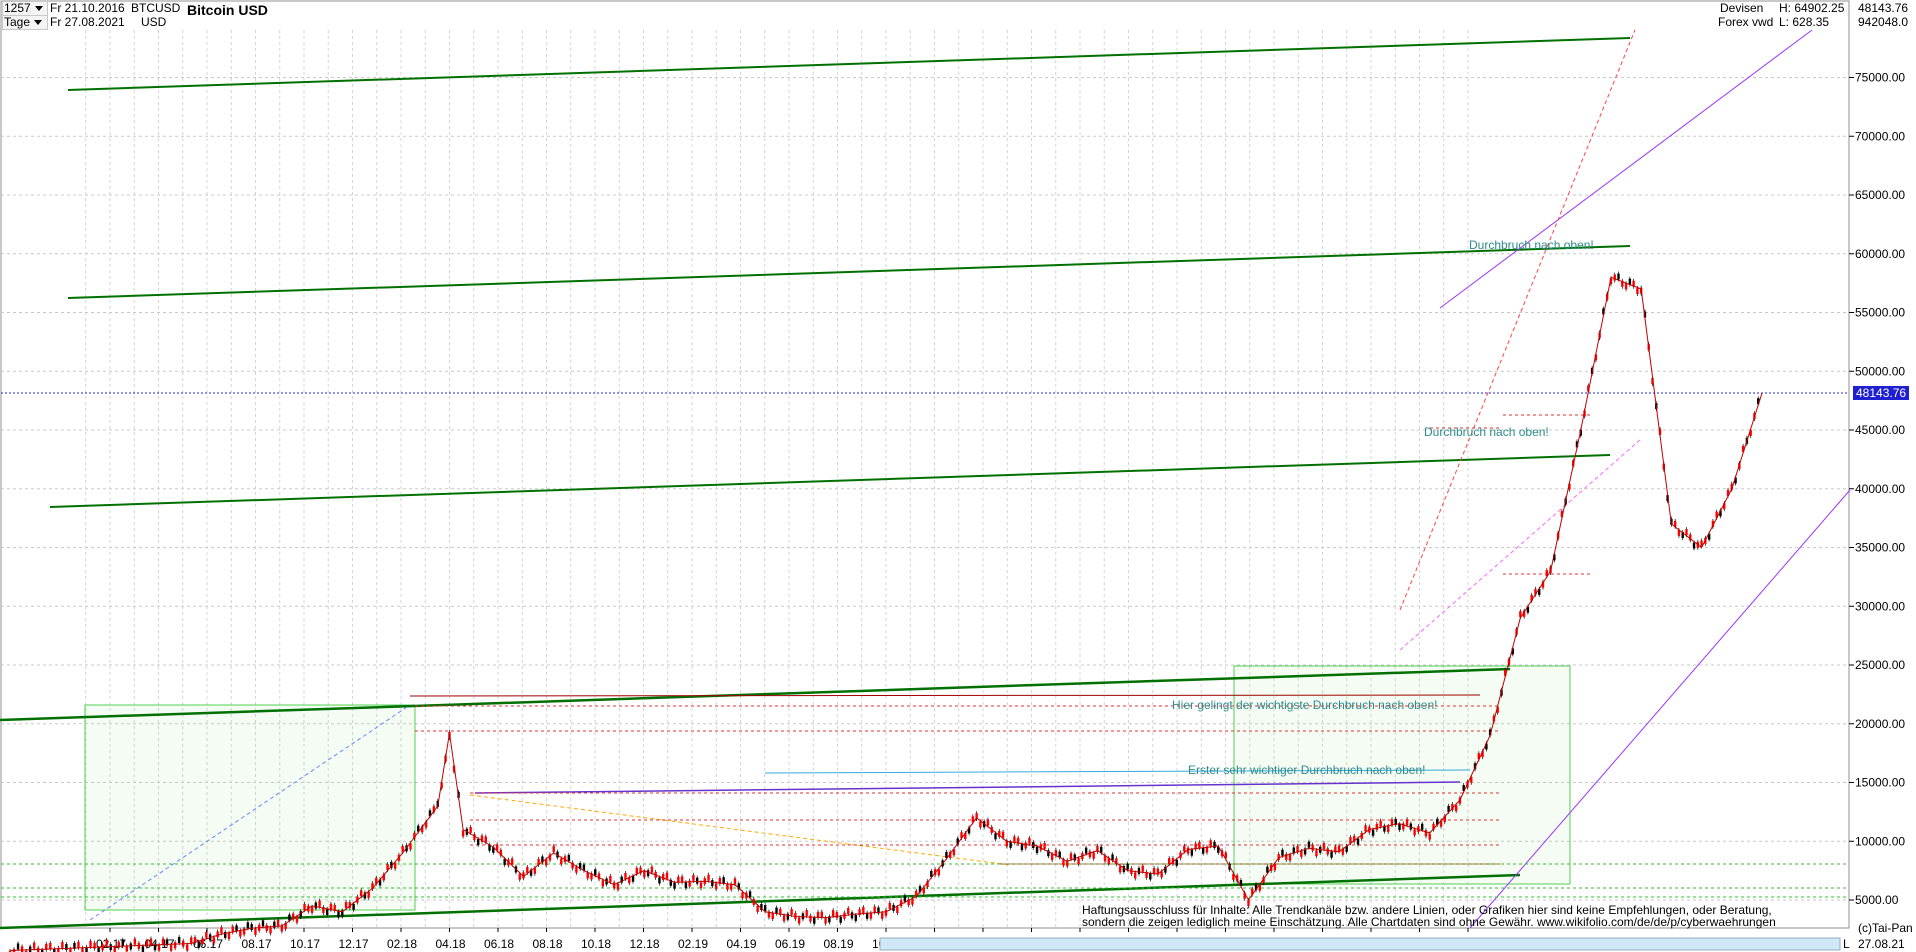  What do you see at coordinates (156, 8) in the screenshot?
I see `symbol-label: BTCUSD` at bounding box center [156, 8].